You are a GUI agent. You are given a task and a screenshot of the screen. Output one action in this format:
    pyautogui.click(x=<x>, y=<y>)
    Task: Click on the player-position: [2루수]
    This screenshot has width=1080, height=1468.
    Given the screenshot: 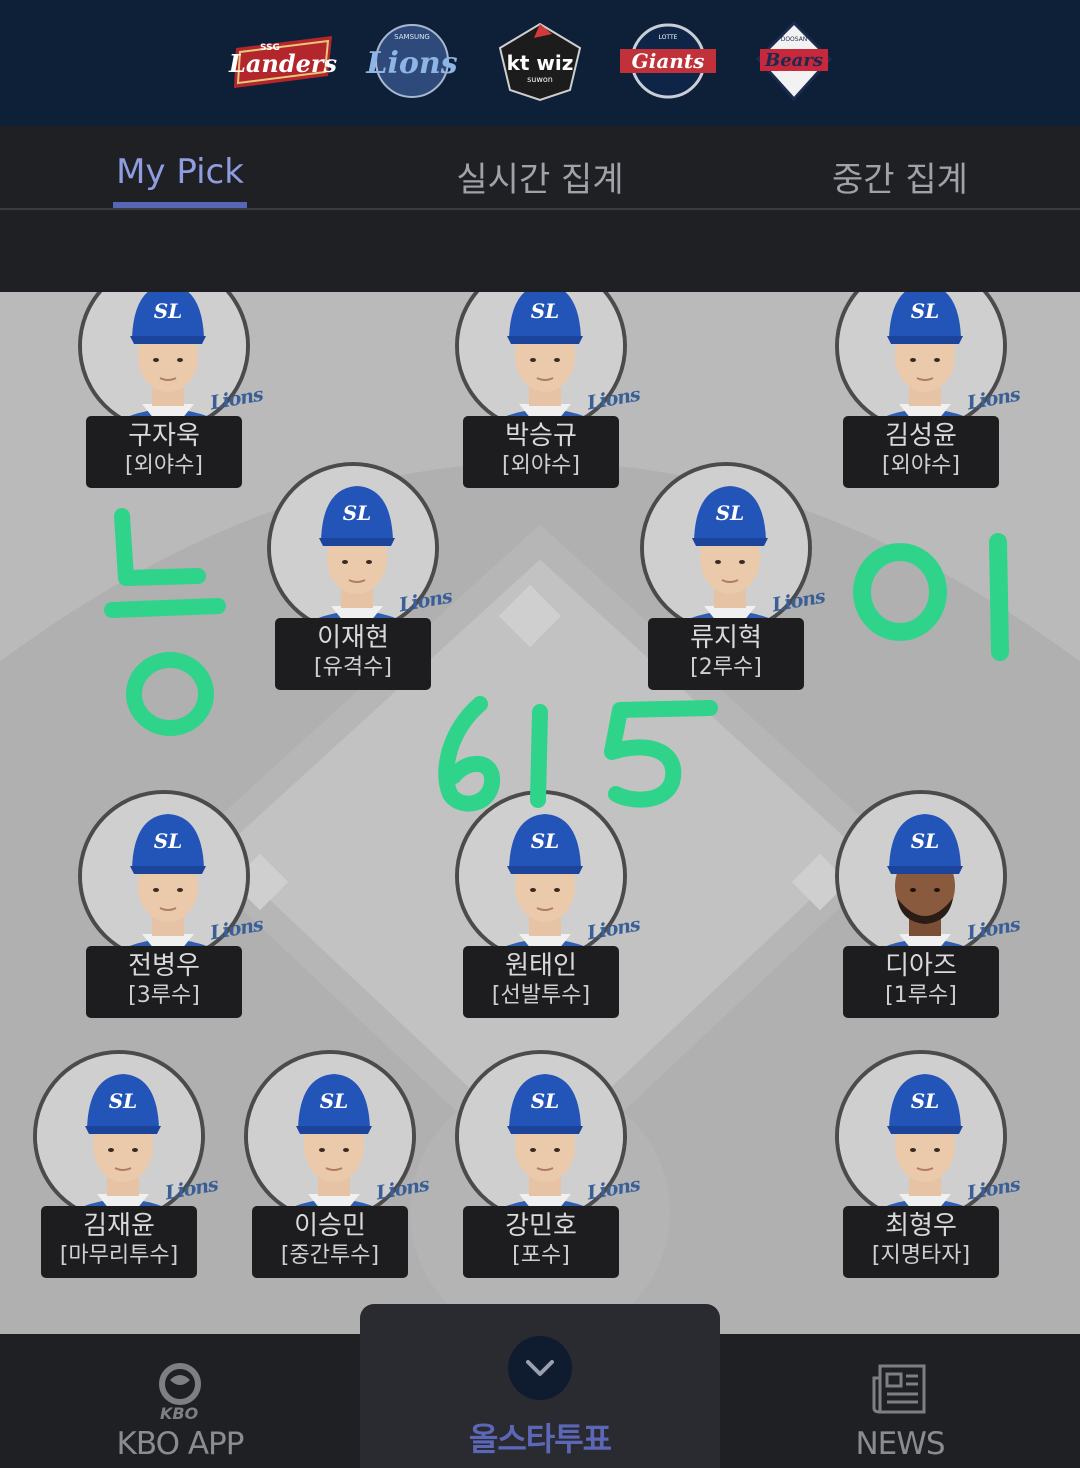 What is the action you would take?
    pyautogui.click(x=726, y=667)
    